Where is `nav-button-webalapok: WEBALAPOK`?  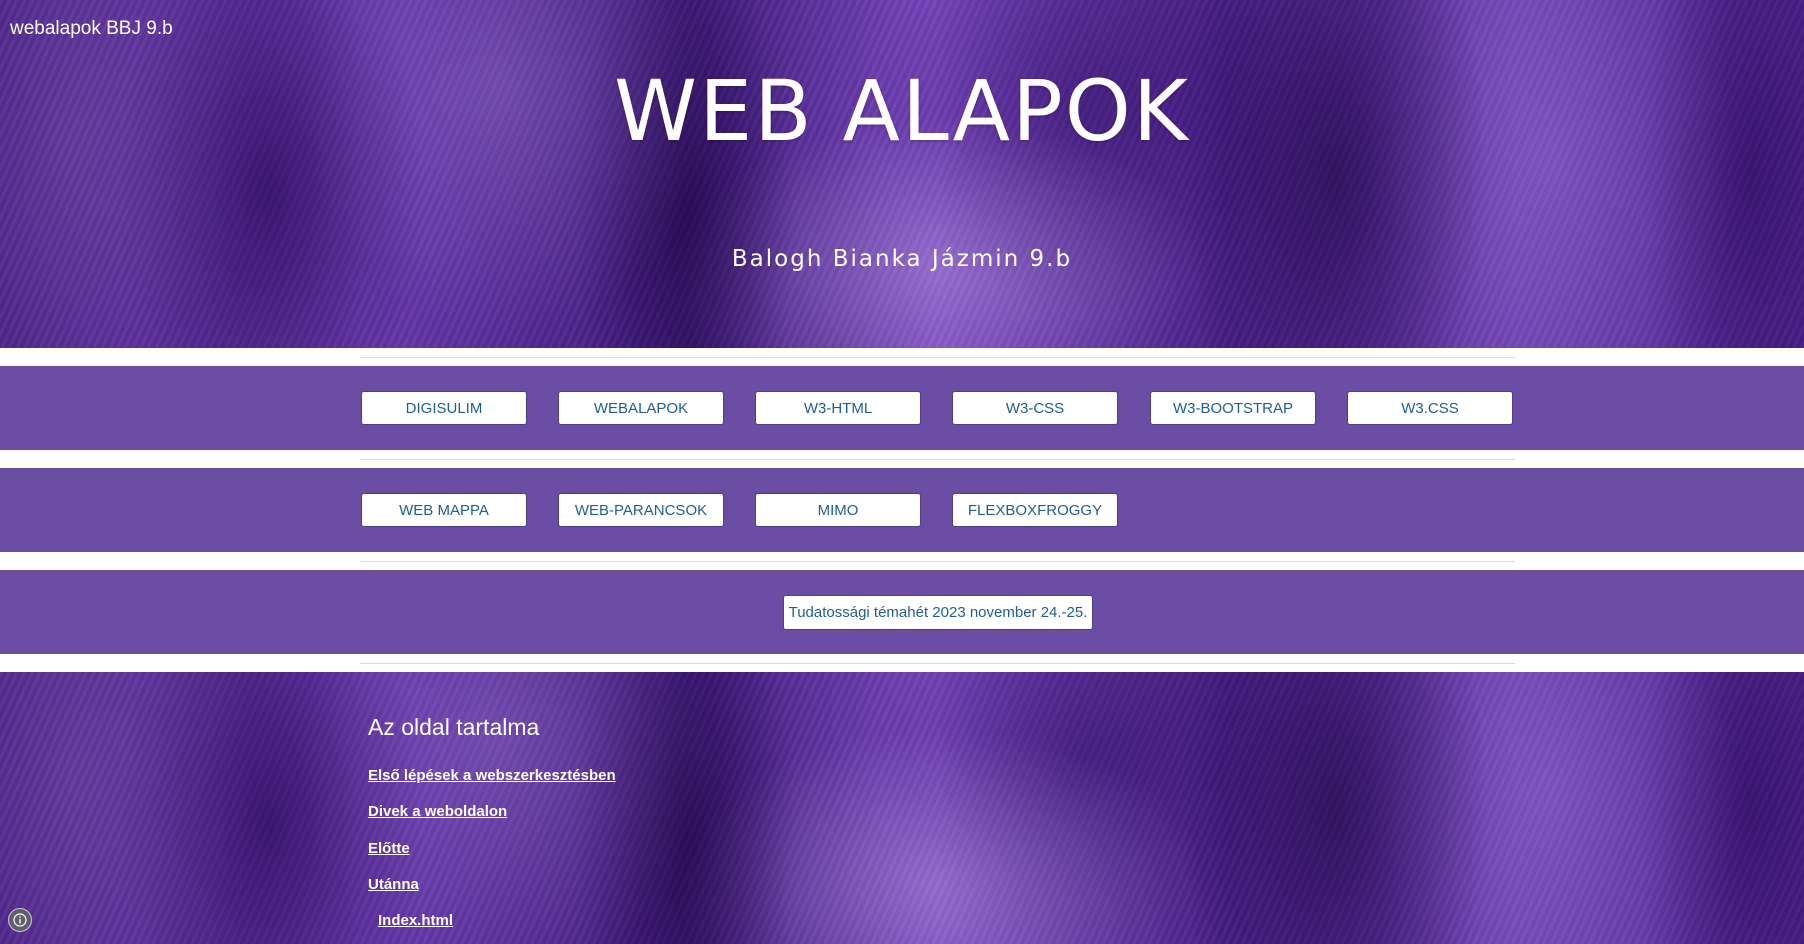
nav-button-webalapok: WEBALAPOK is located at coordinates (641, 408).